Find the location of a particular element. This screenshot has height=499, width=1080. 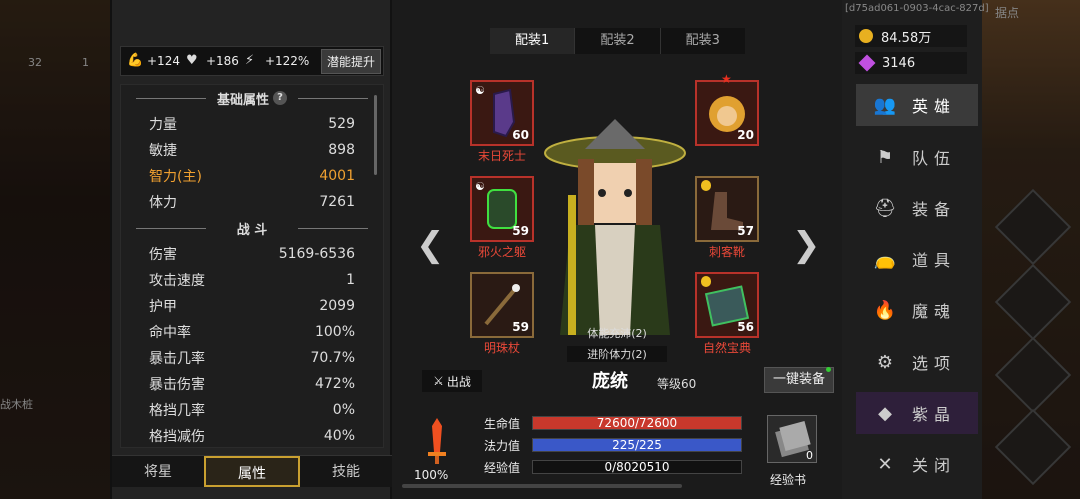

menu-item-label: 魔魂 is located at coordinates (934, 311).